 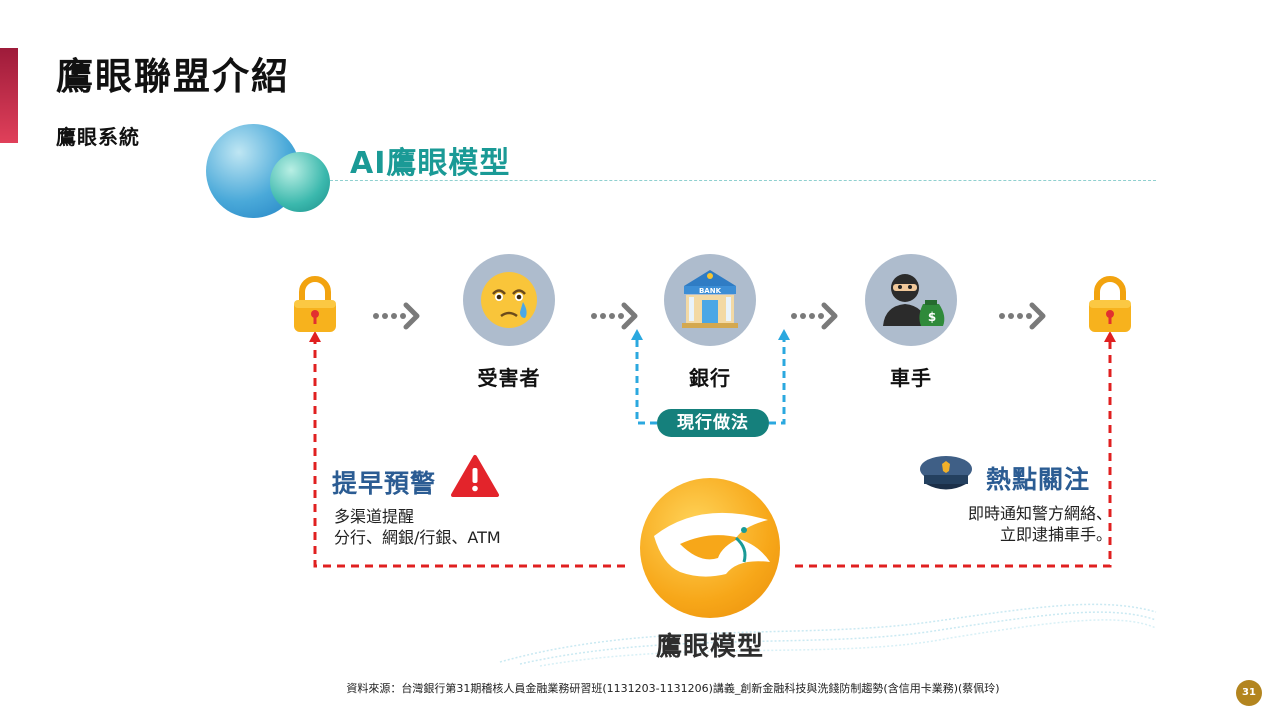 I want to click on early-warning-heading: 提早預警, so click(x=384, y=483).